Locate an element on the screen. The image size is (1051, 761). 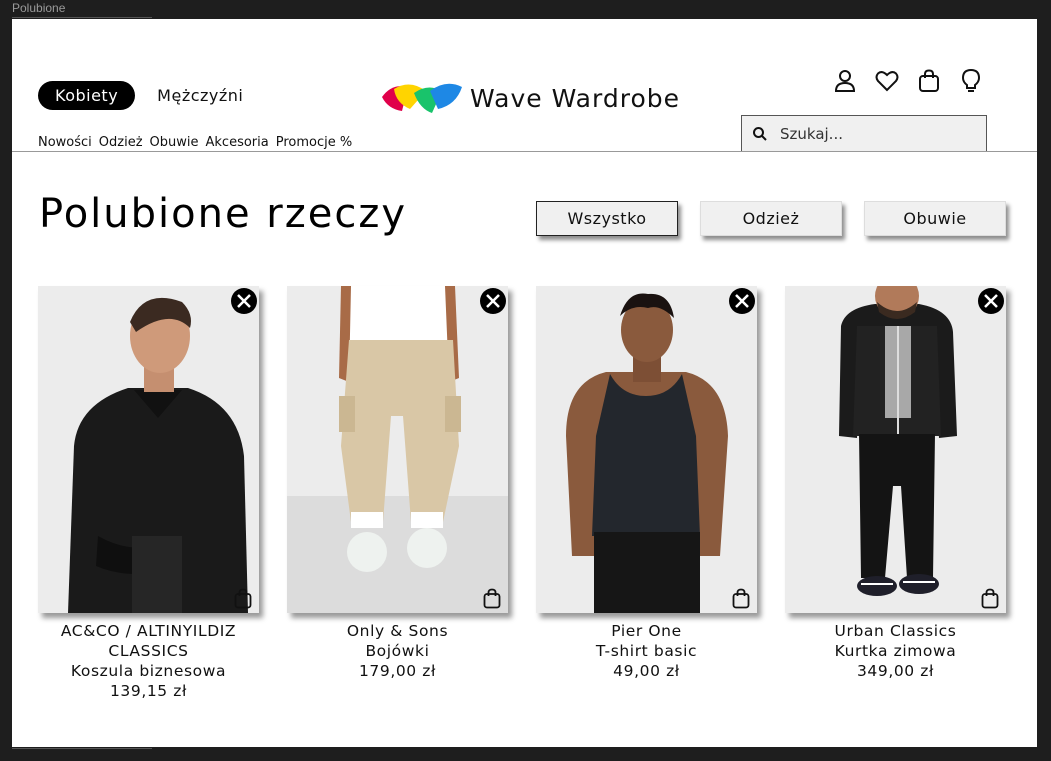
filter-obuwie: Obuwie is located at coordinates (935, 218).